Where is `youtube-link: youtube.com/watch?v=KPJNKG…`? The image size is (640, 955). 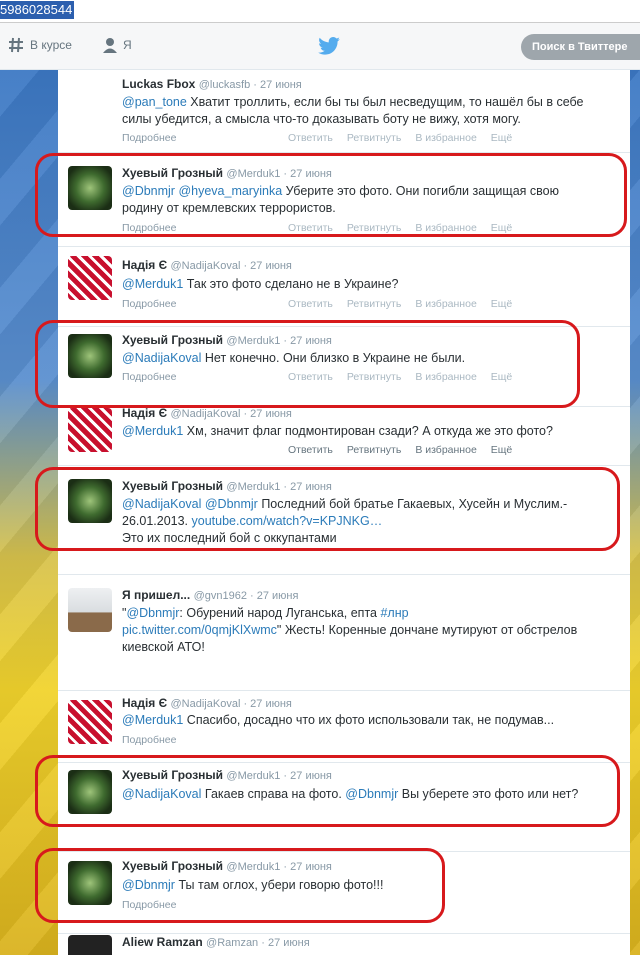
youtube-link: youtube.com/watch?v=KPJNKG… is located at coordinates (287, 521).